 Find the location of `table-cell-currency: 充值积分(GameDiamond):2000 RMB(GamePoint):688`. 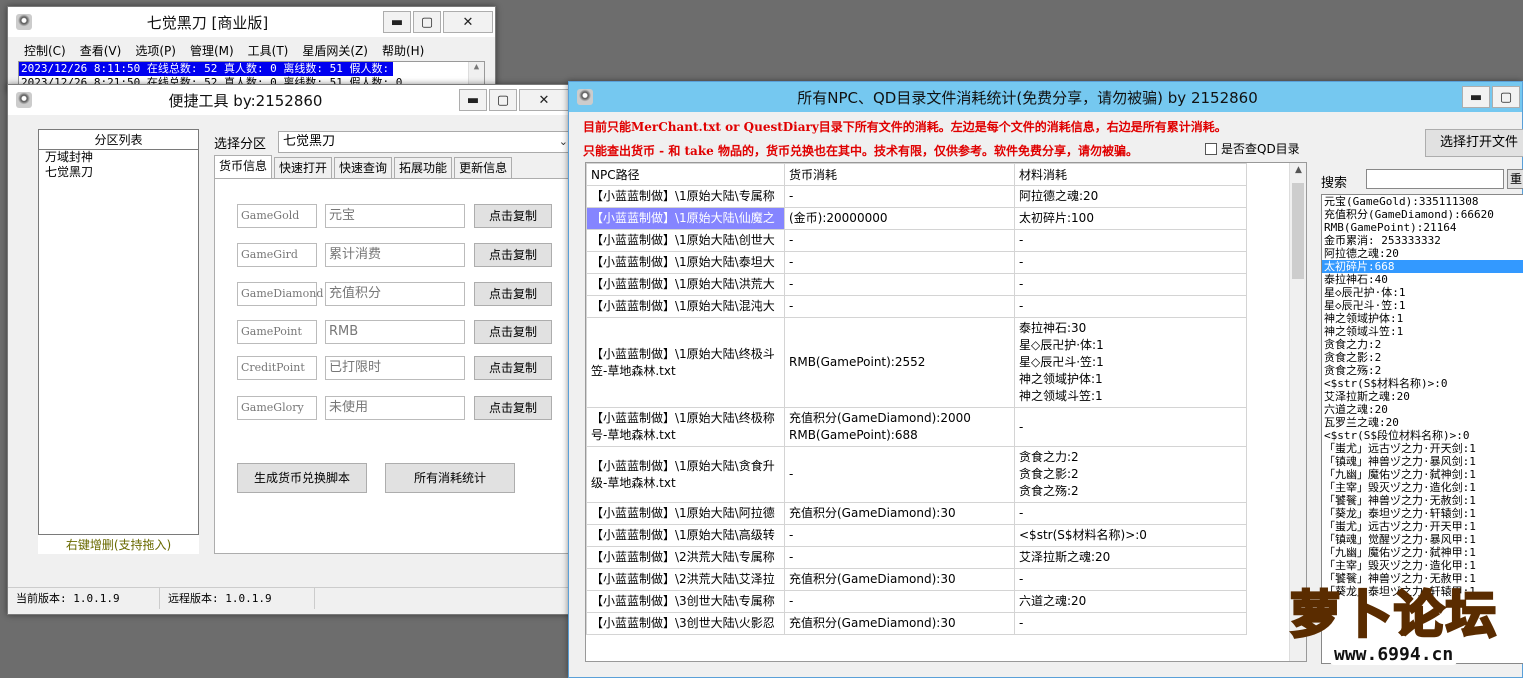

table-cell-currency: 充值积分(GameDiamond):2000 RMB(GamePoint):688 is located at coordinates (899, 427).